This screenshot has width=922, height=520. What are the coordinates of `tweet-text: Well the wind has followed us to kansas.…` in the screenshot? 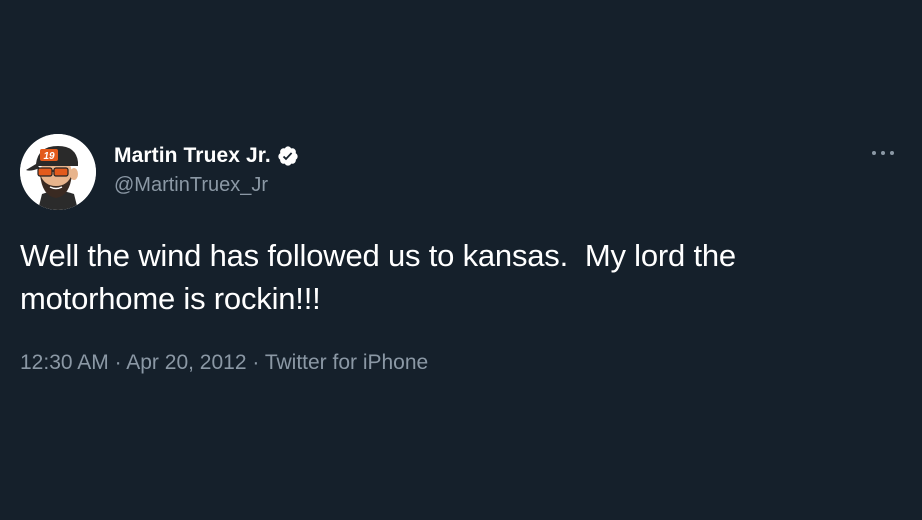 It's located at (378, 277).